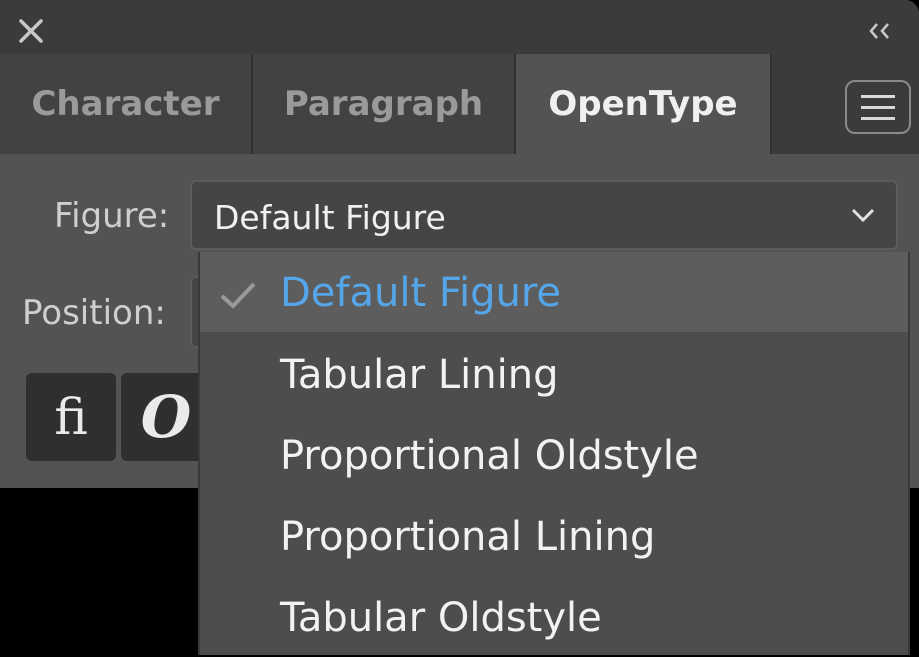 The width and height of the screenshot is (919, 657). Describe the element at coordinates (94, 313) in the screenshot. I see `position-label: Position:` at that location.